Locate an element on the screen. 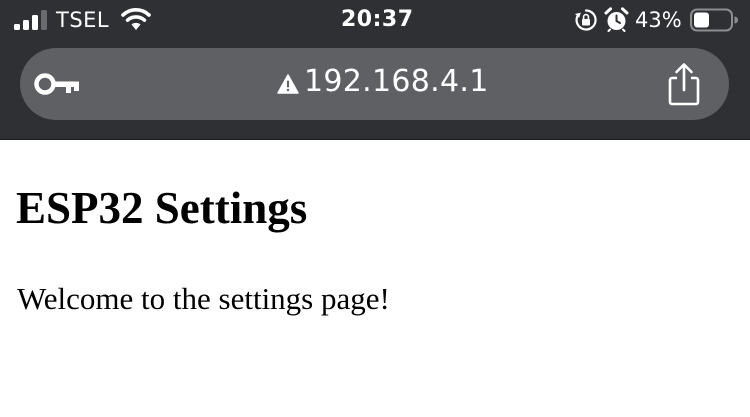 Image resolution: width=750 pixels, height=417 pixels. page-title: ESP32 Settings is located at coordinates (162, 208).